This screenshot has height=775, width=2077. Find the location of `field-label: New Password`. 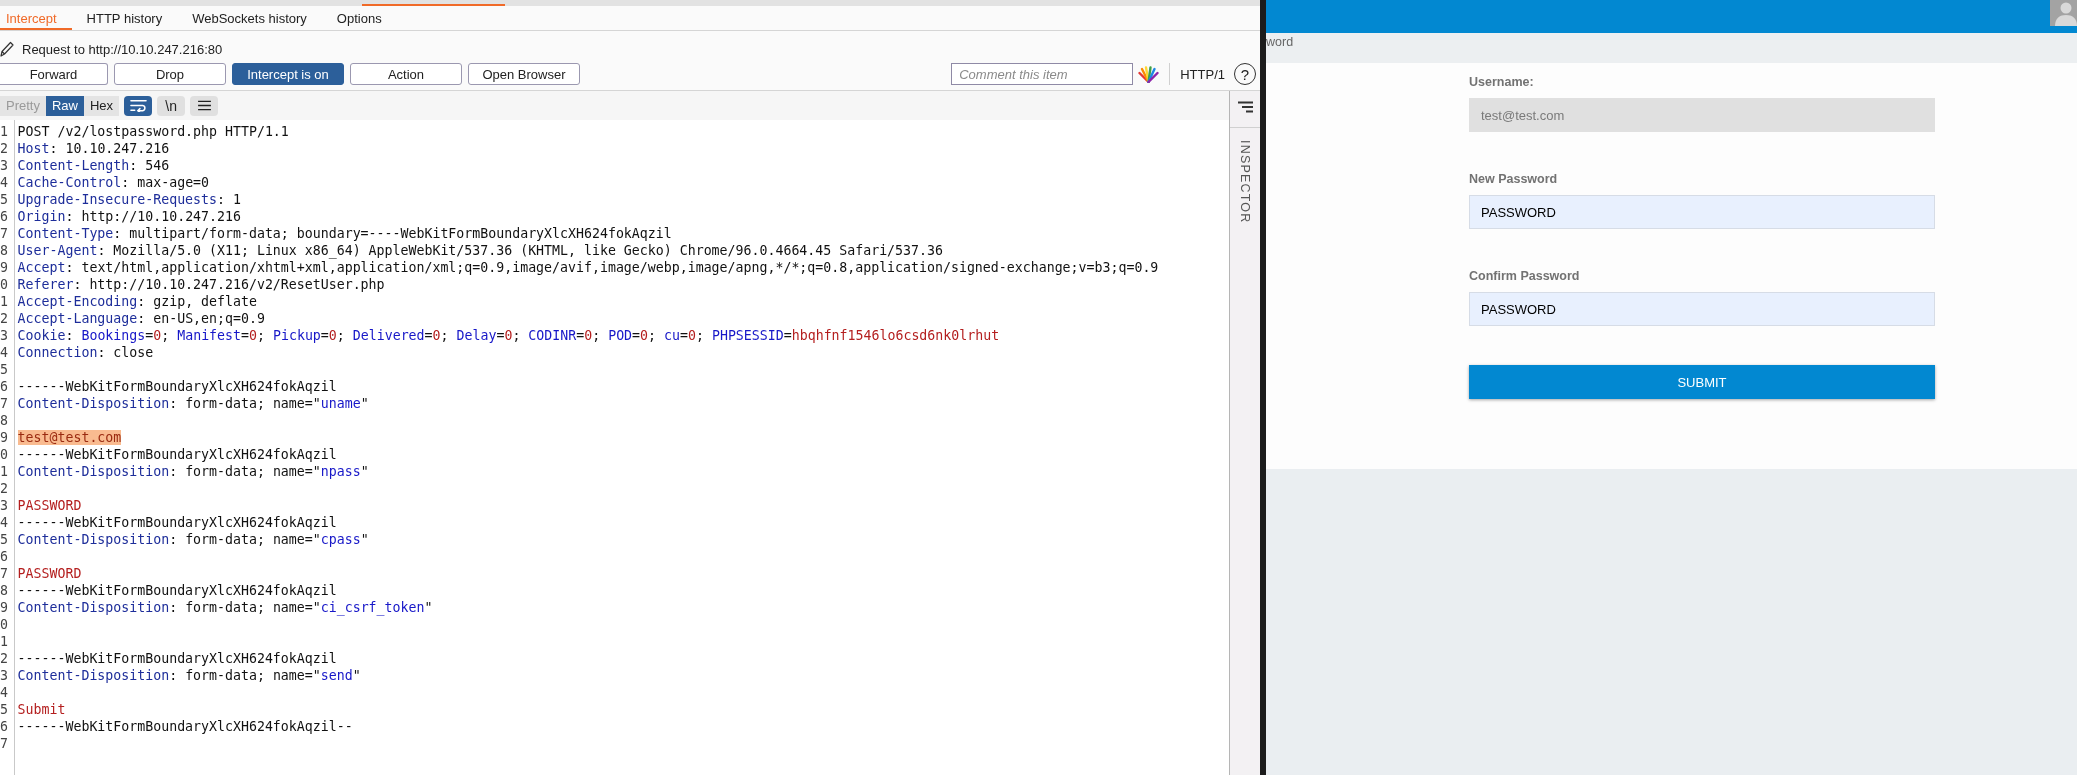

field-label: New Password is located at coordinates (1514, 179).